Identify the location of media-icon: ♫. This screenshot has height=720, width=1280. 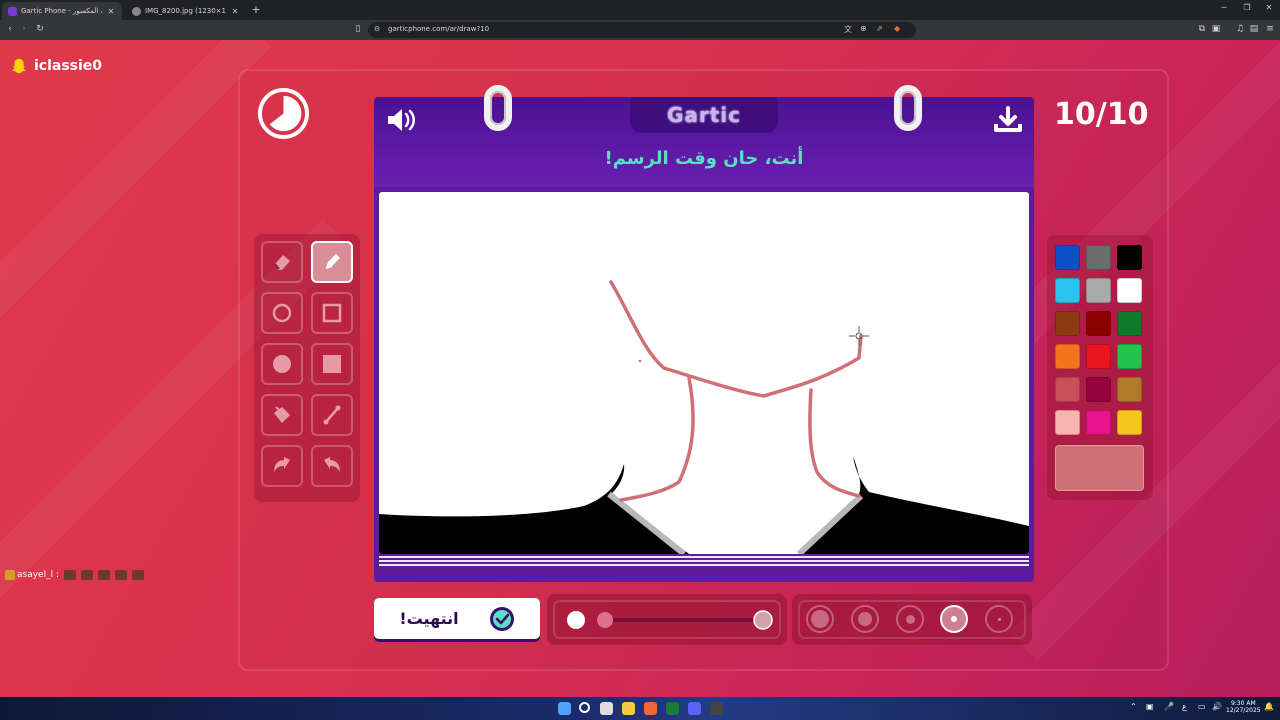
(1240, 29).